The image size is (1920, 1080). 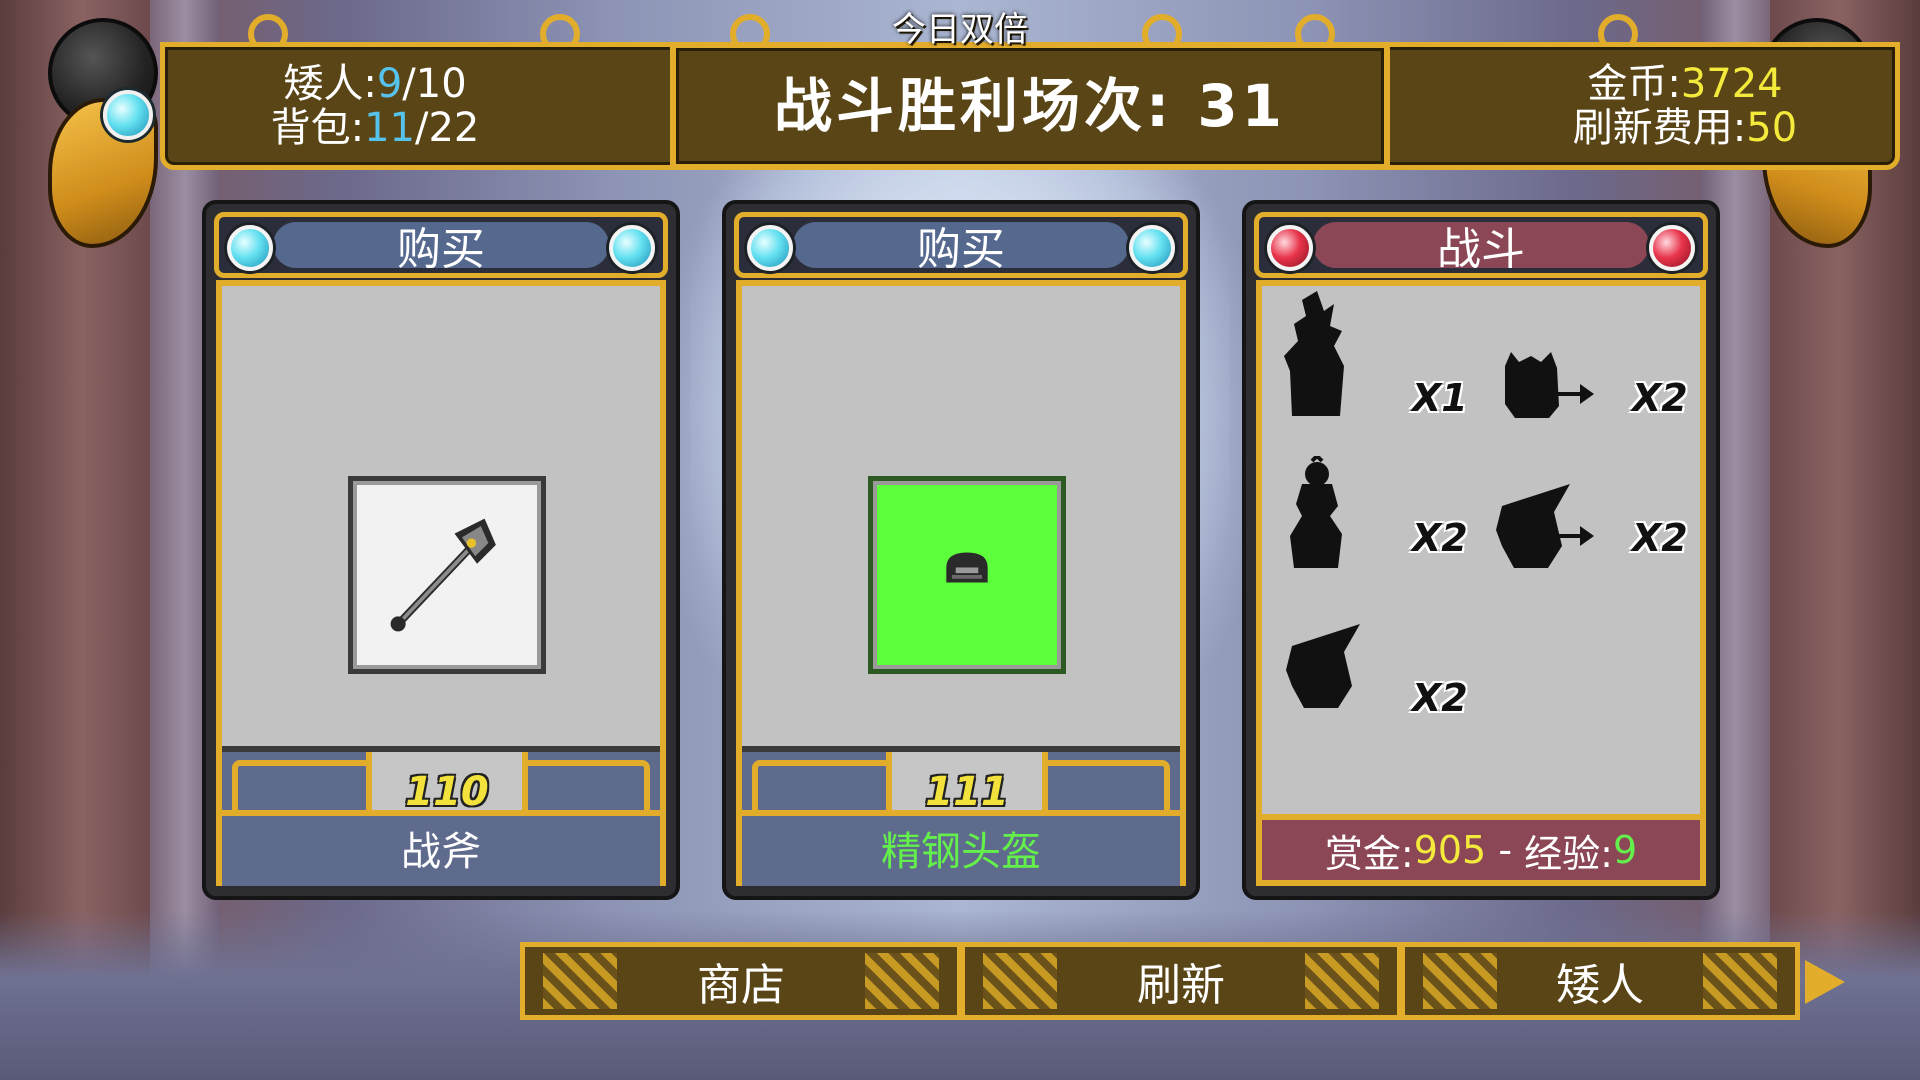 What do you see at coordinates (317, 128) in the screenshot?
I see `bag-count-label: 背包:` at bounding box center [317, 128].